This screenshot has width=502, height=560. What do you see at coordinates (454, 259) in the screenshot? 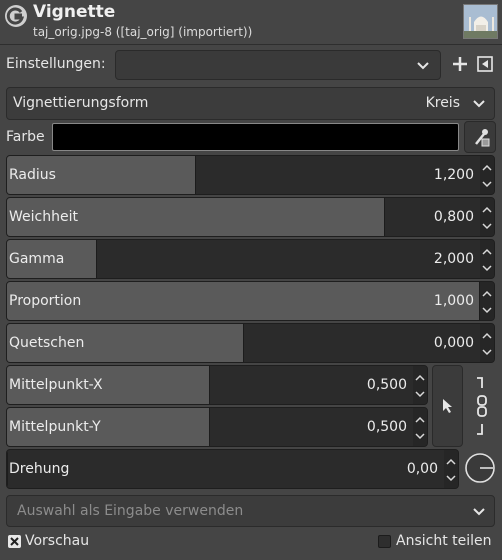
I see `gamma-slider-value: 2,000` at bounding box center [454, 259].